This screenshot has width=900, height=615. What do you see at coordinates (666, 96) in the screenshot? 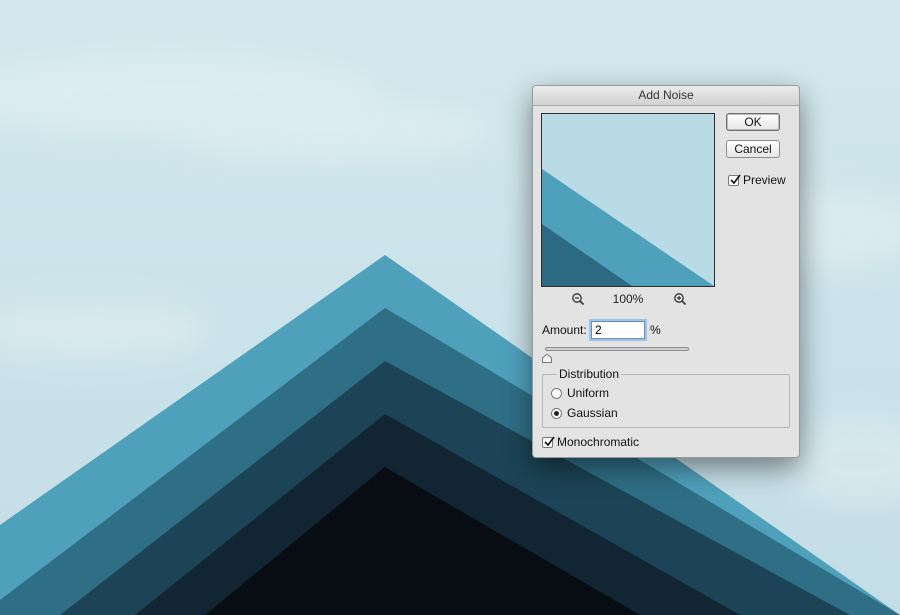
I see `dialog-title: Add Noise` at bounding box center [666, 96].